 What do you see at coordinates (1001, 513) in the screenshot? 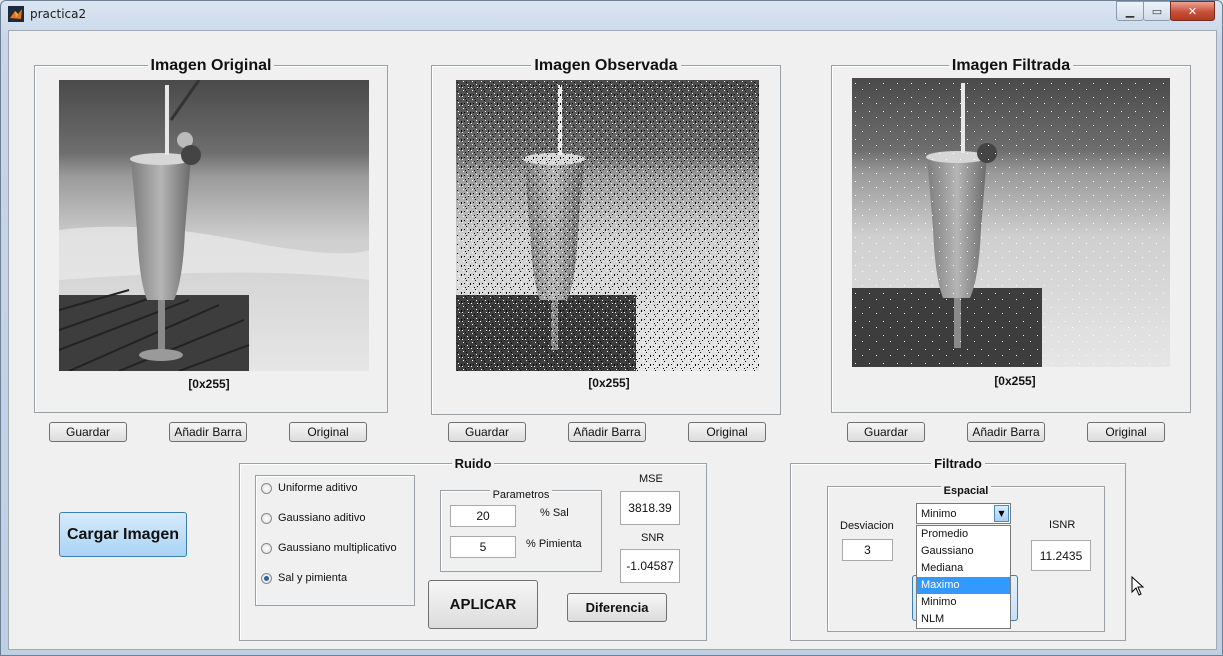
I see `chevron-down-icon: ▼` at bounding box center [1001, 513].